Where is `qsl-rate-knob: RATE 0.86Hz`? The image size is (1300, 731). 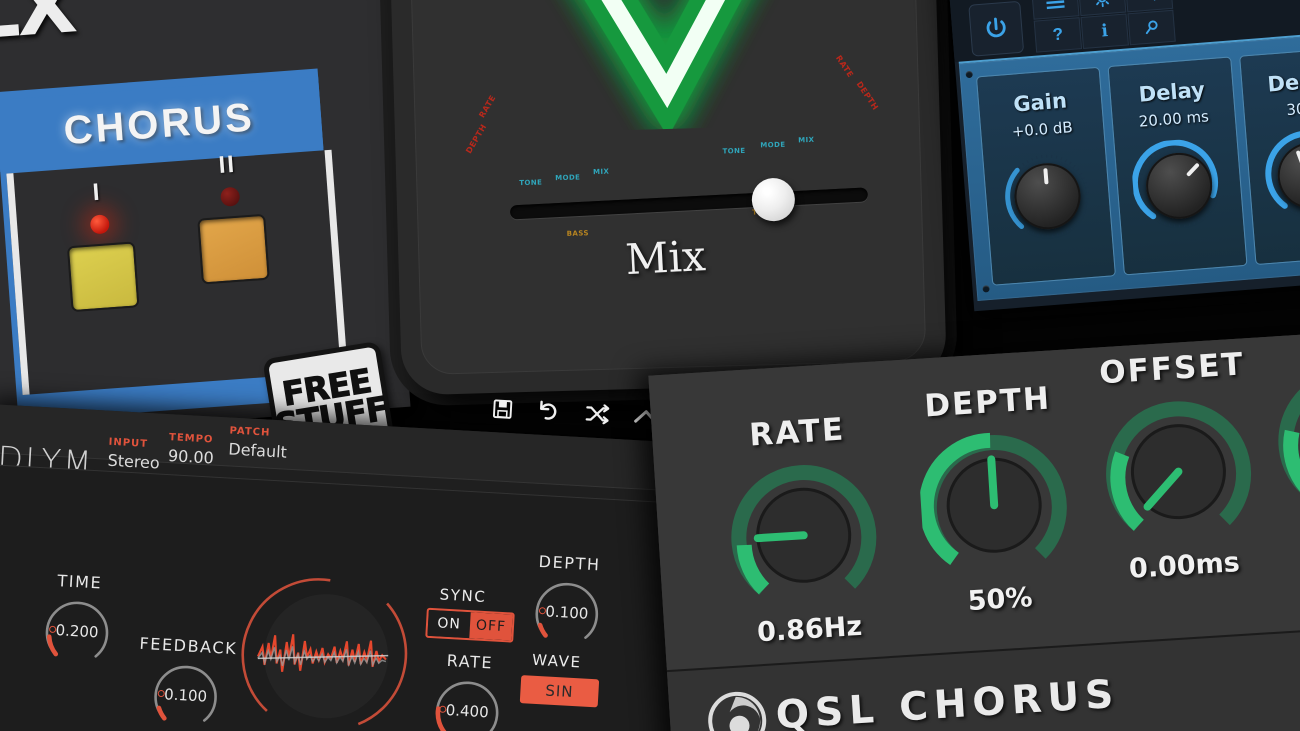
qsl-rate-knob: RATE 0.86Hz is located at coordinates (803, 530).